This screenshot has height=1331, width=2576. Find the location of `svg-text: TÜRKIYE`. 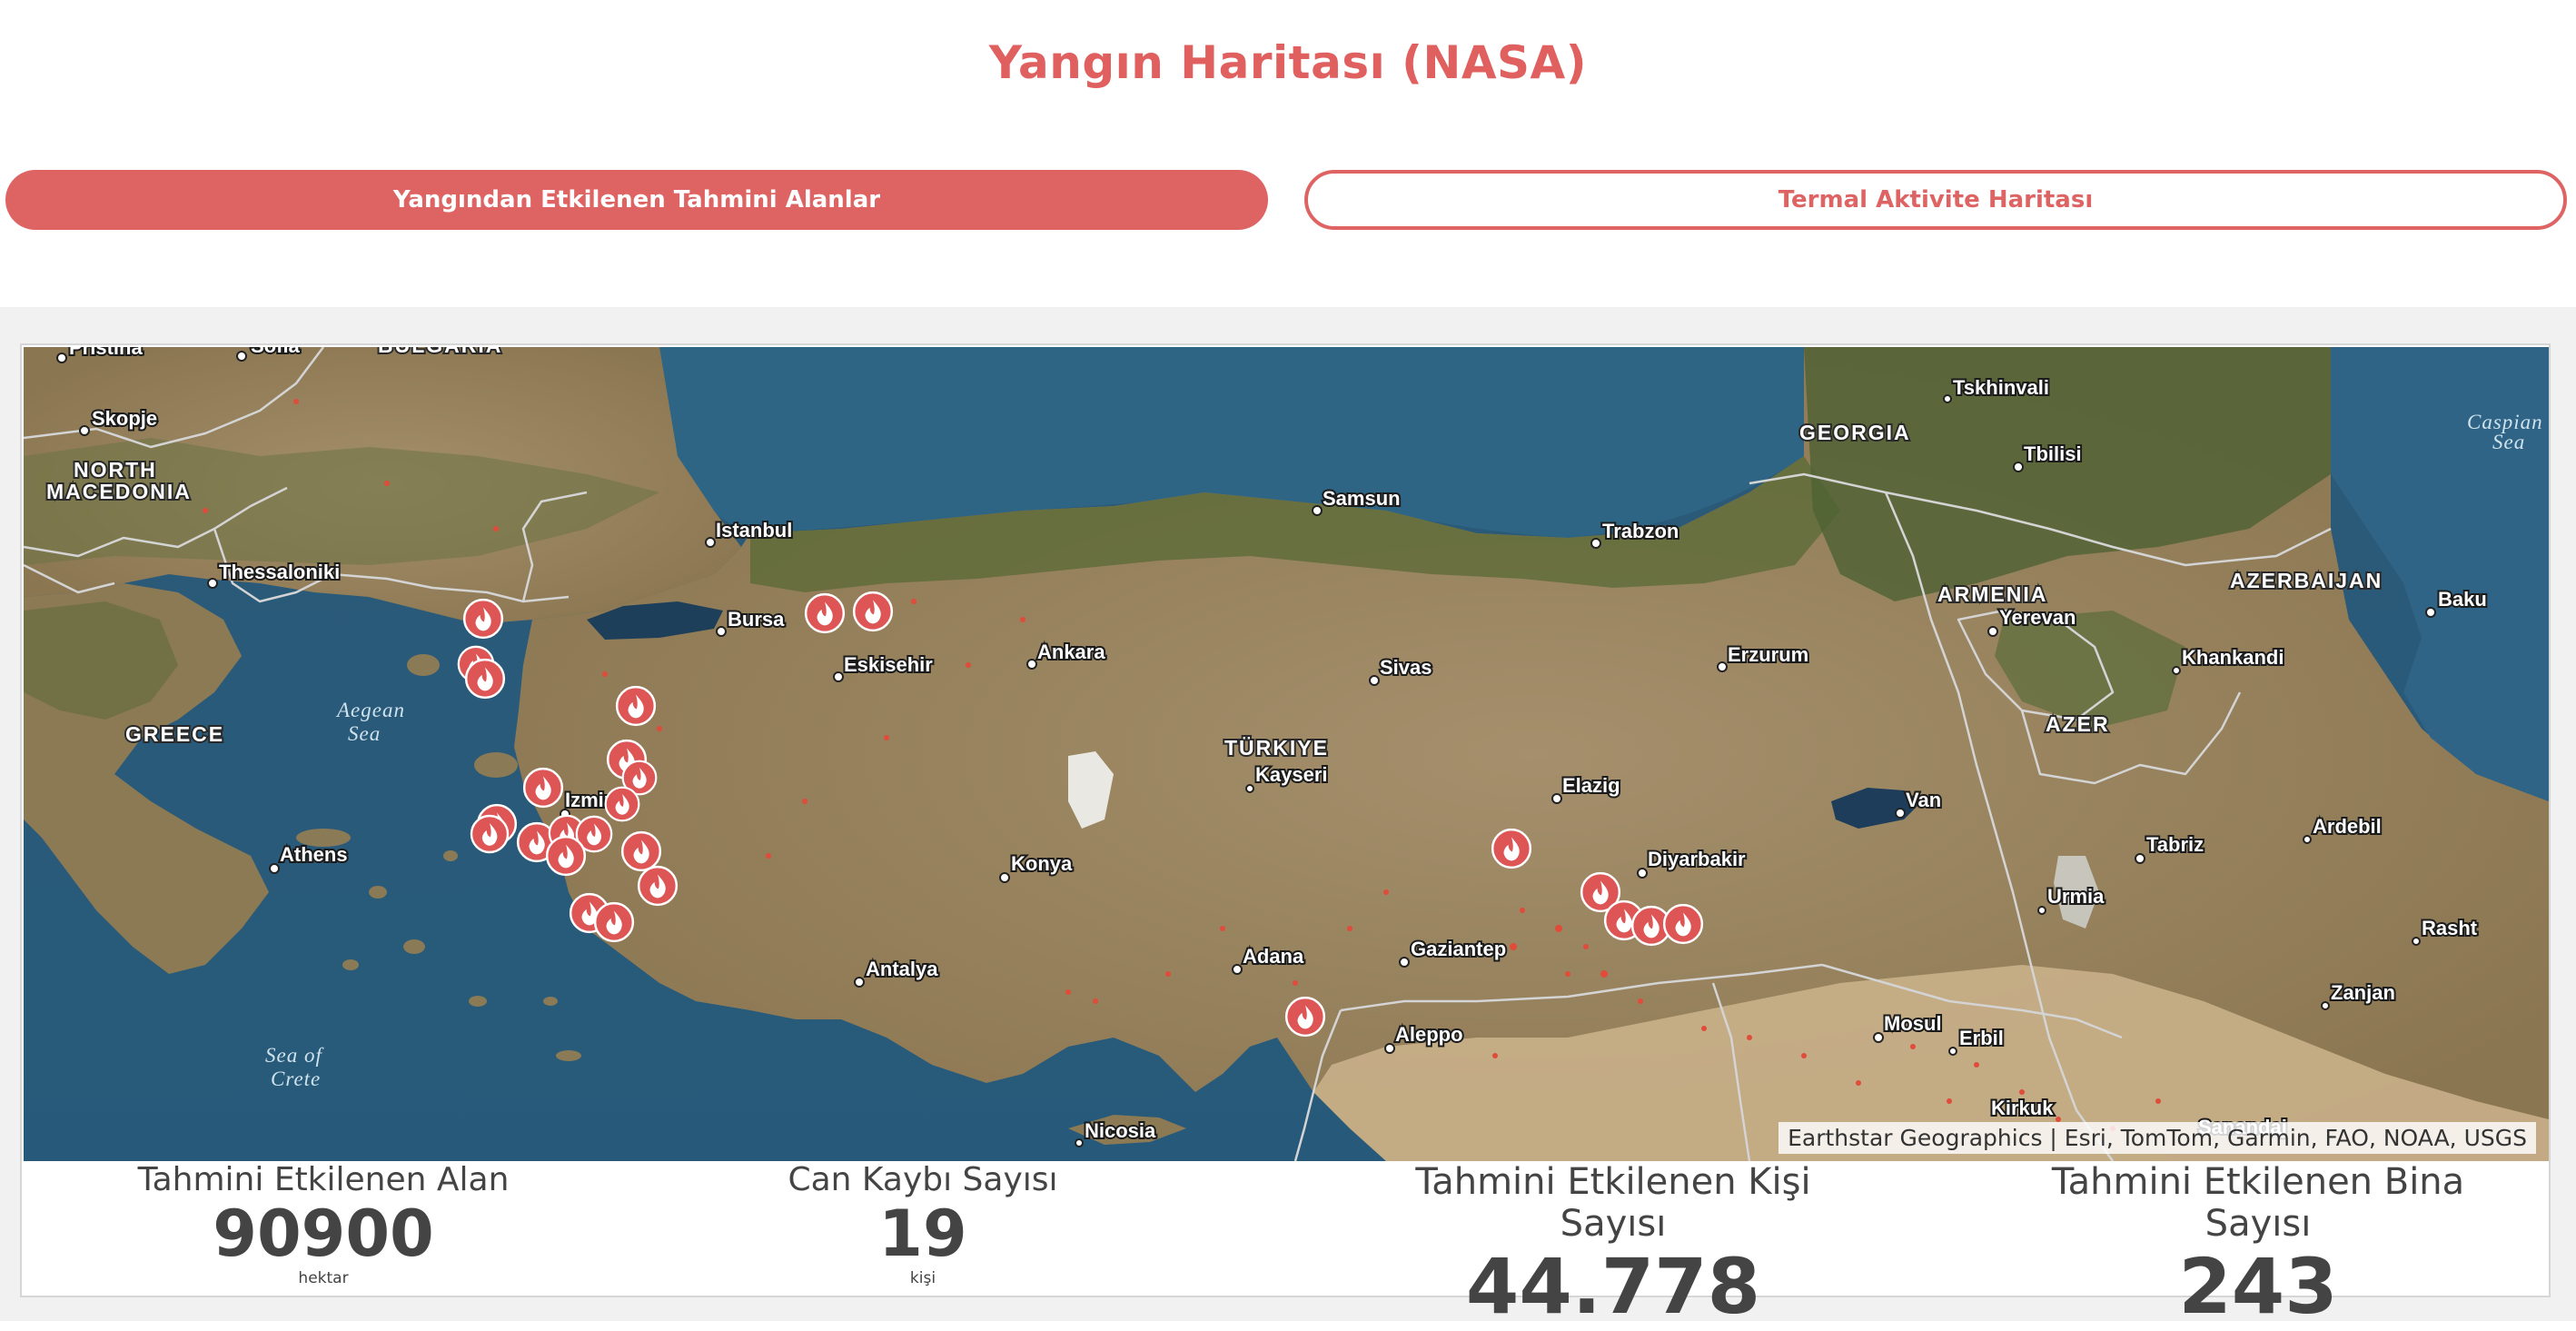

svg-text: TÜRKIYE is located at coordinates (1276, 748).